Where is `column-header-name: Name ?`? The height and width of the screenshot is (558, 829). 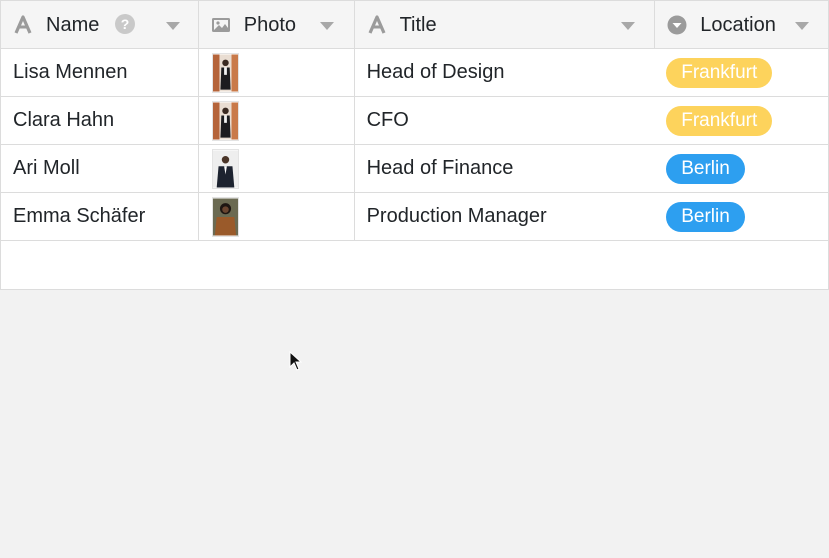 column-header-name: Name ? is located at coordinates (100, 24).